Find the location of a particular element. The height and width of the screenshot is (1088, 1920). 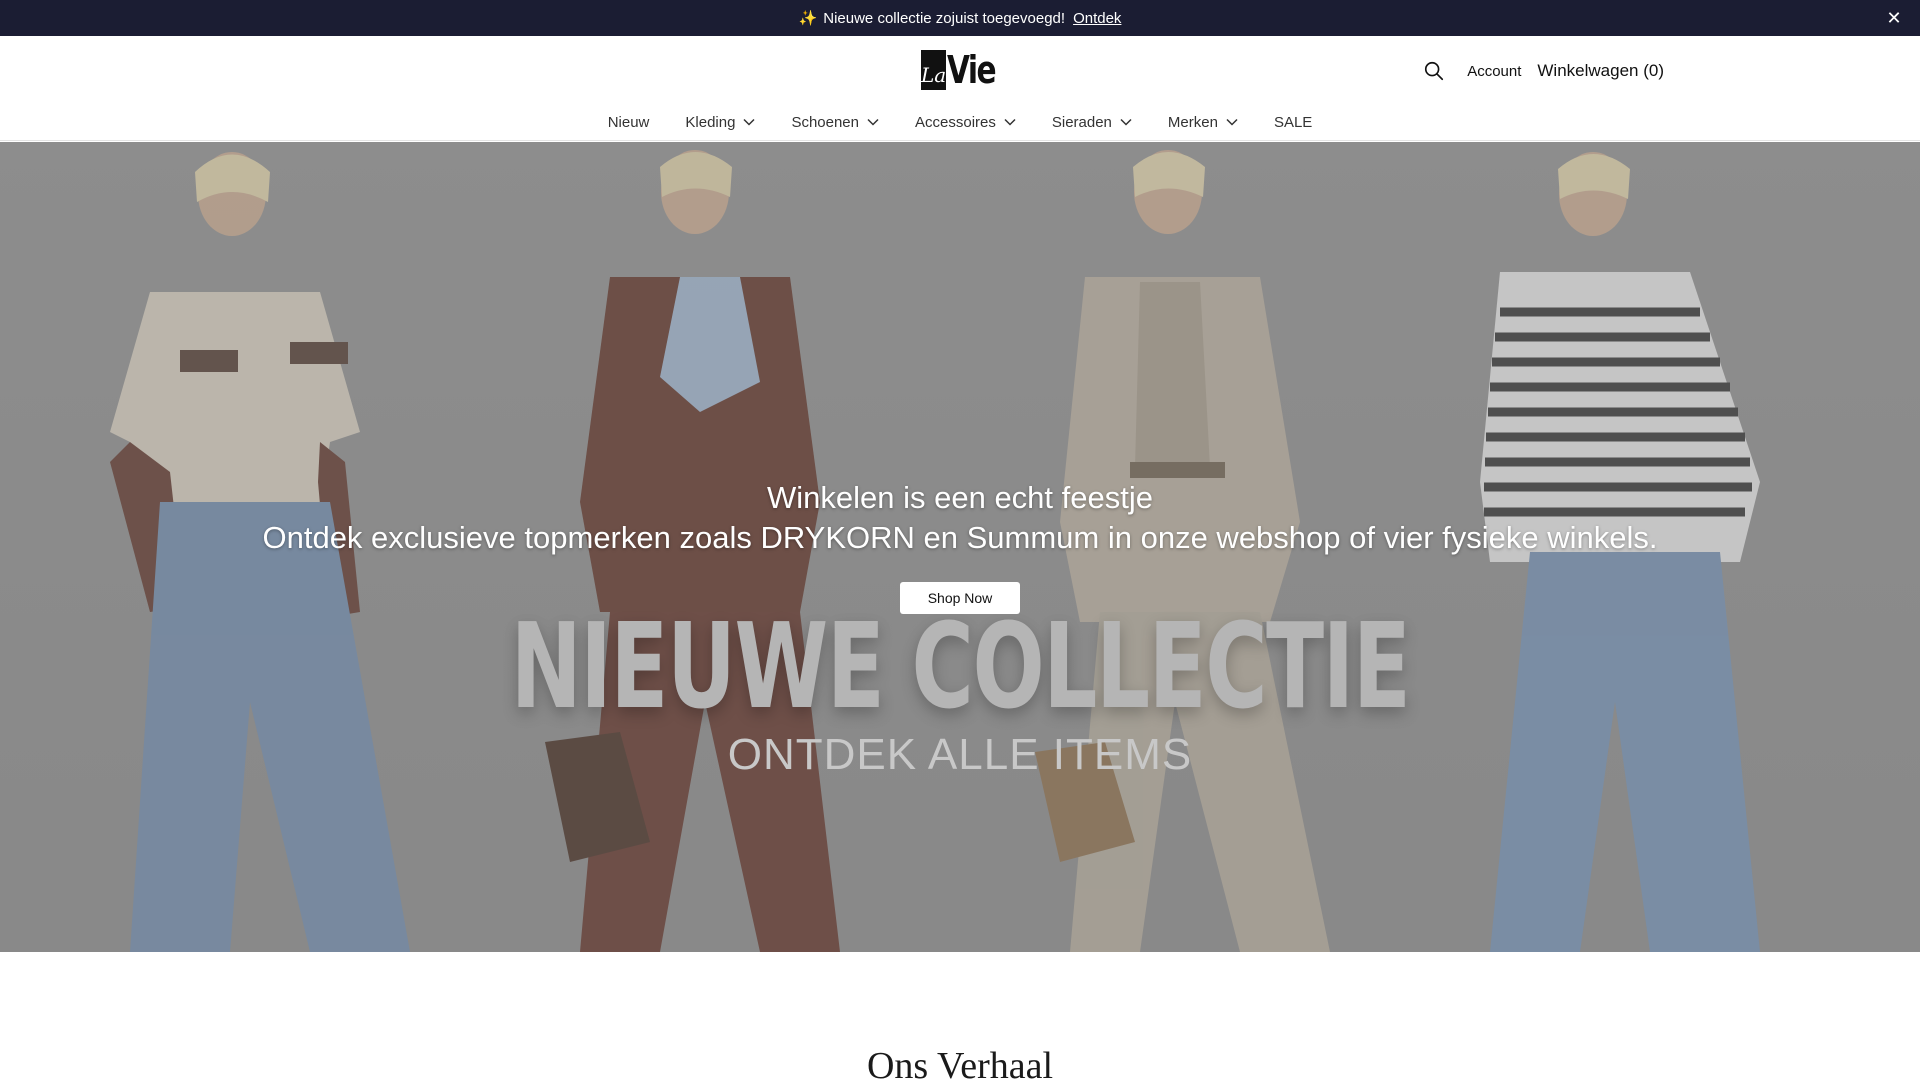

nav-label: Schoenen is located at coordinates (825, 122).